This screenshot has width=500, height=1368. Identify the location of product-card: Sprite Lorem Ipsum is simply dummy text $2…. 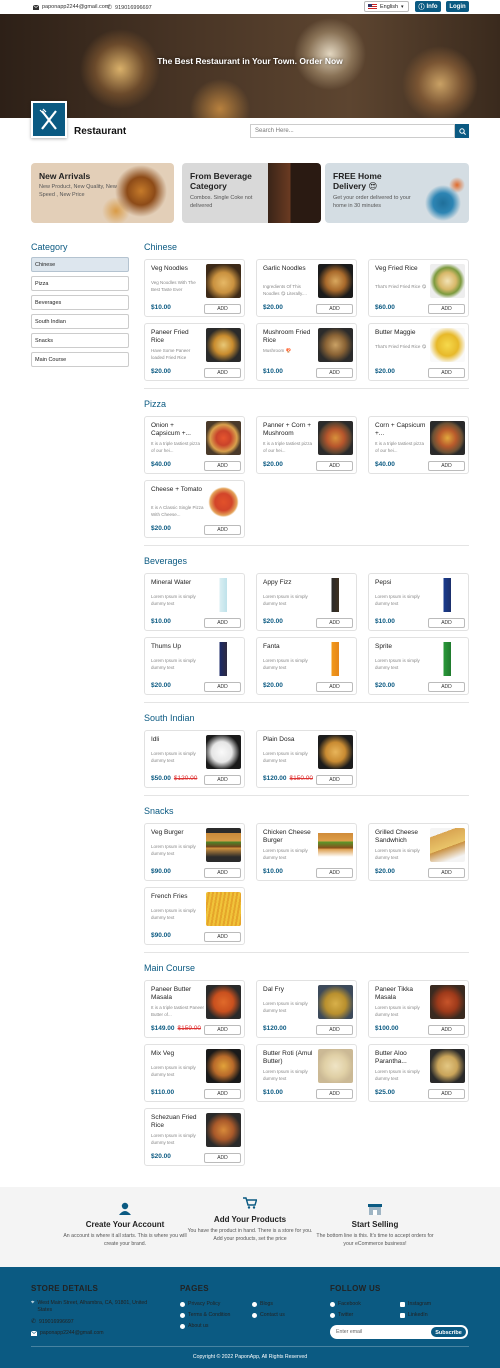
(418, 666).